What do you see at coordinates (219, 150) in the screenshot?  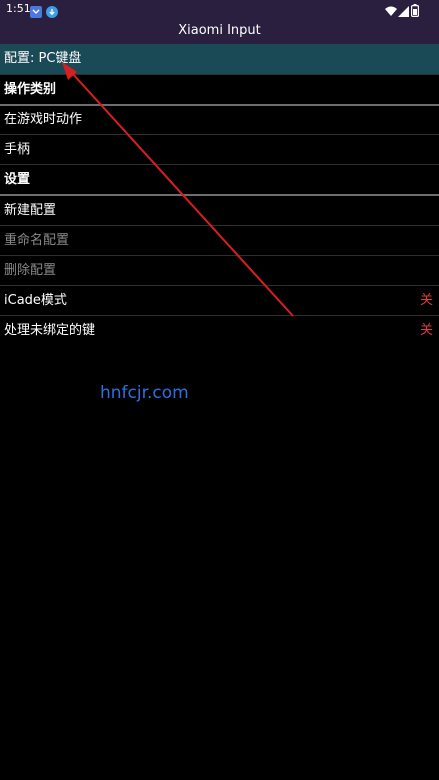 I see `menu-item-gamepad: 手柄` at bounding box center [219, 150].